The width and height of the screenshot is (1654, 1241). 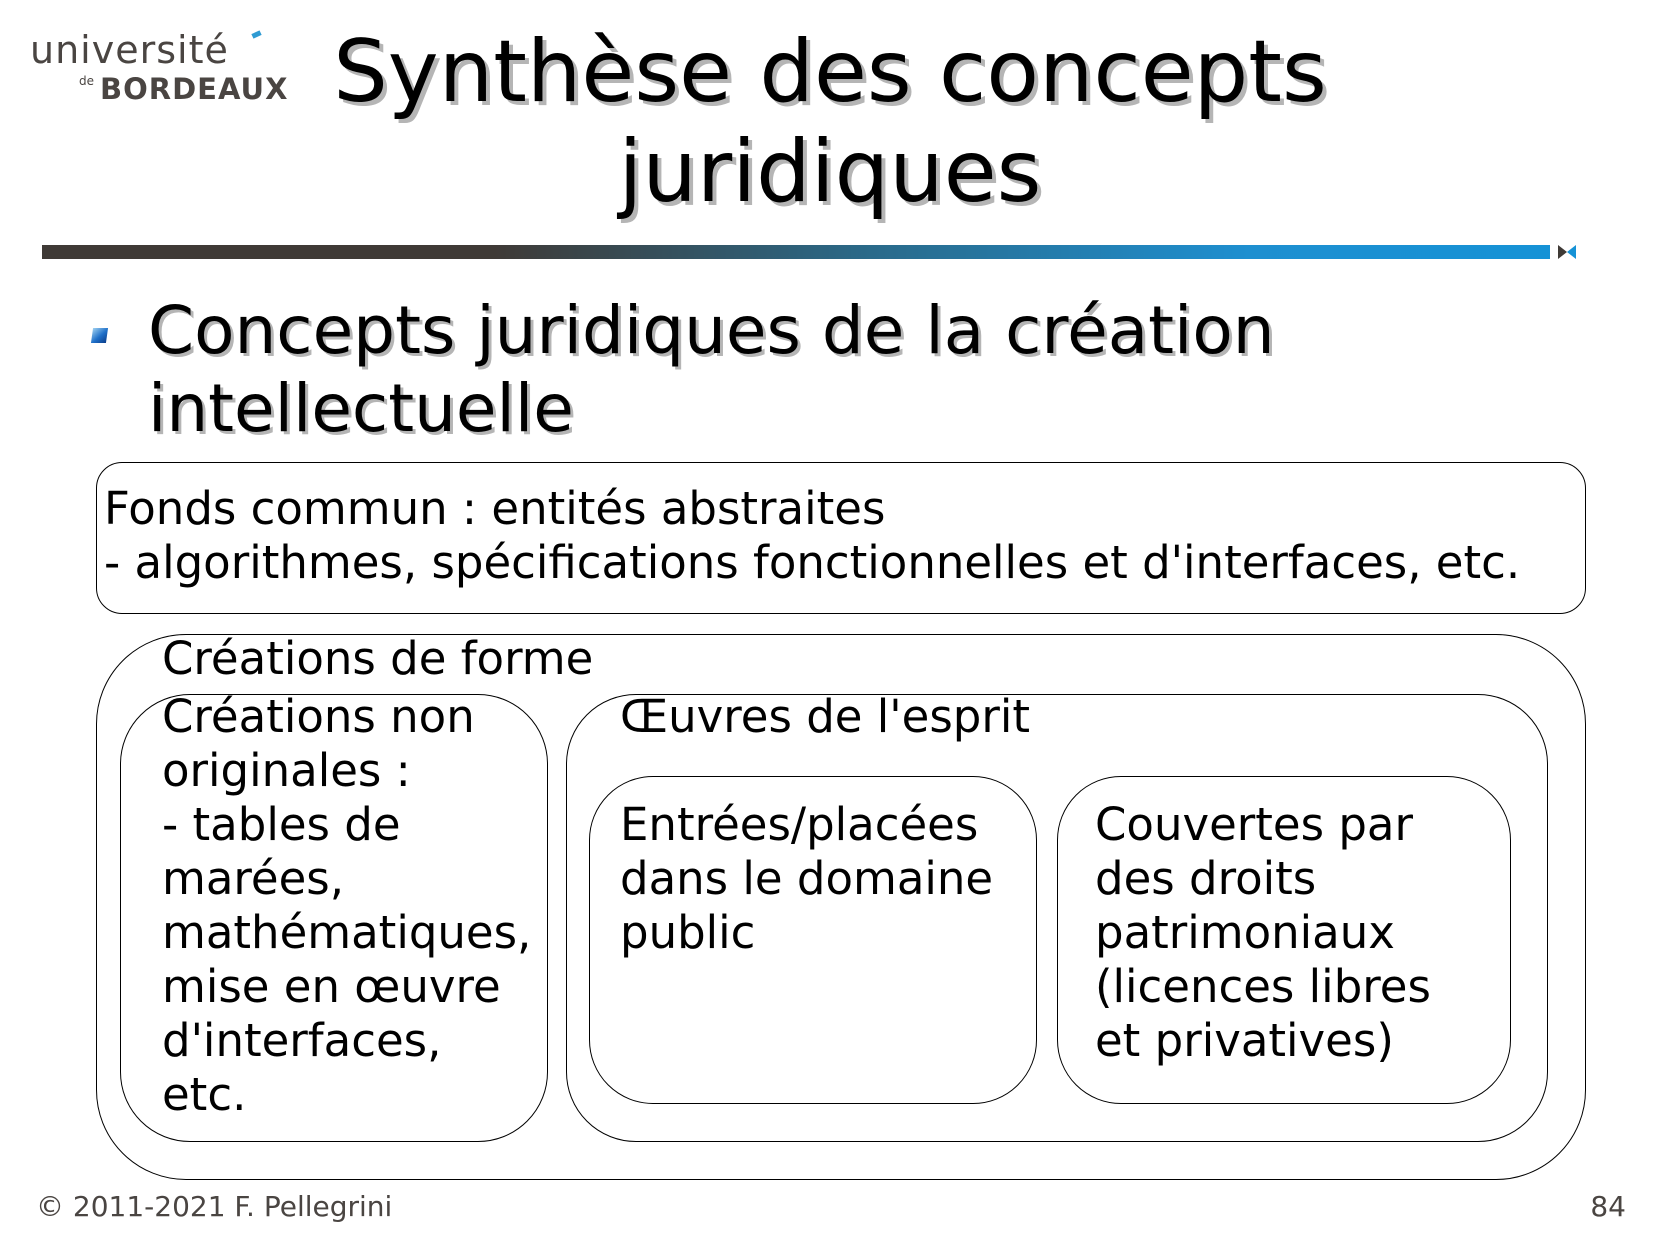 I want to click on logo-line2: BORDEAUX, so click(x=194, y=89).